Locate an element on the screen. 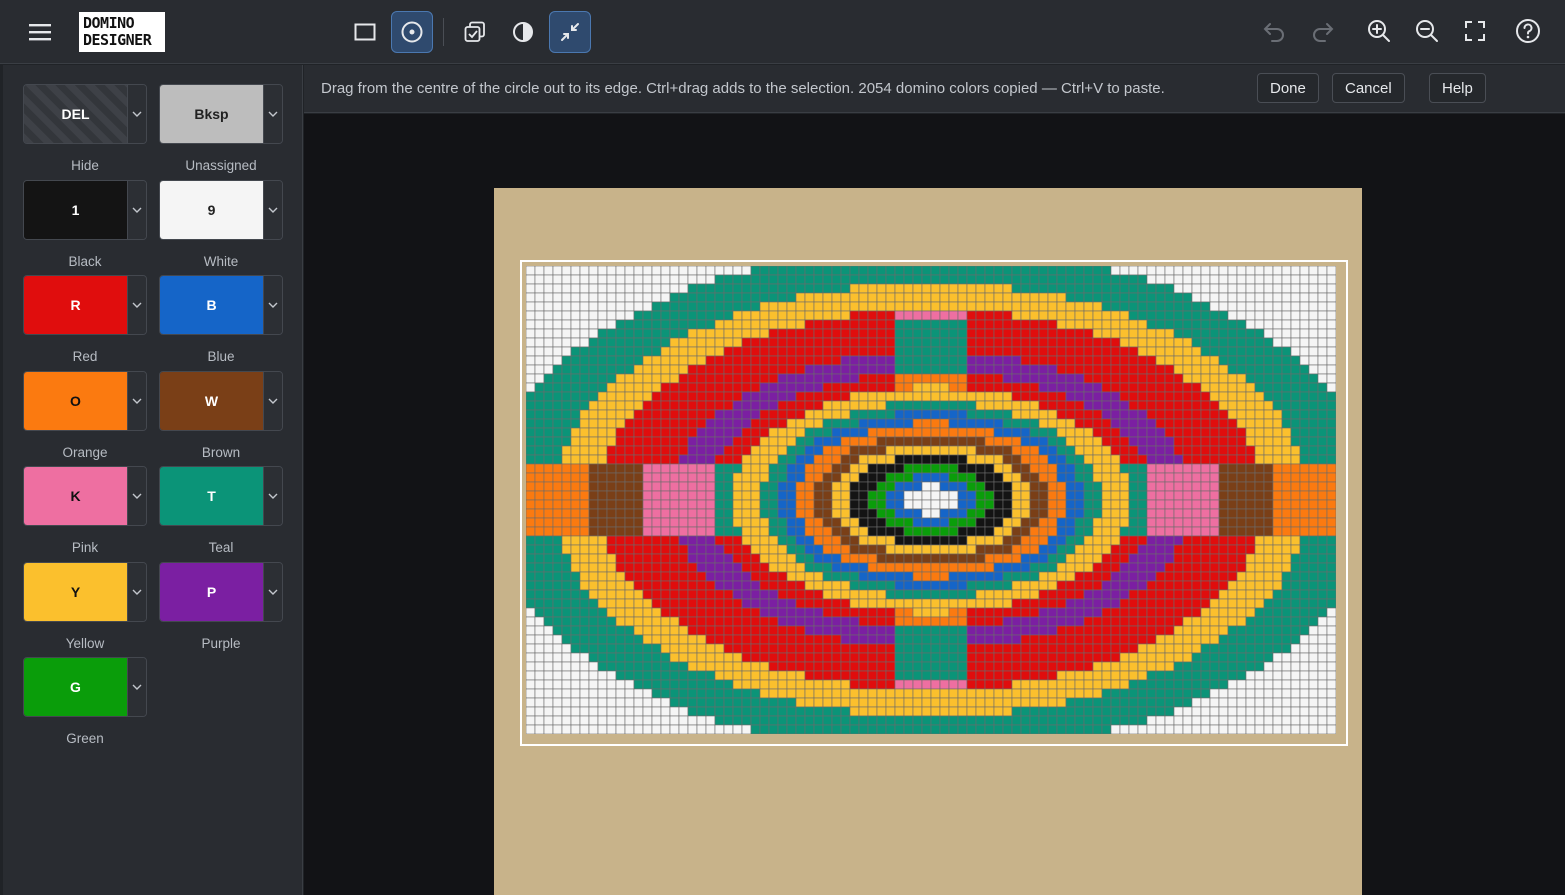  palette-swatch-pink: K Pink is located at coordinates (85, 510).